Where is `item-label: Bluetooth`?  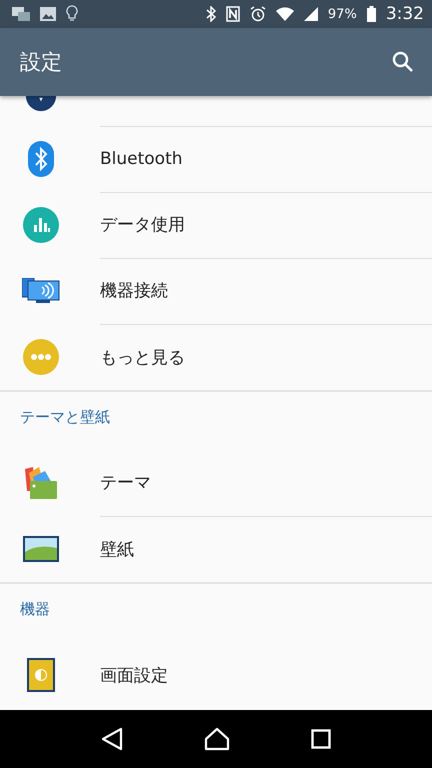 item-label: Bluetooth is located at coordinates (141, 158).